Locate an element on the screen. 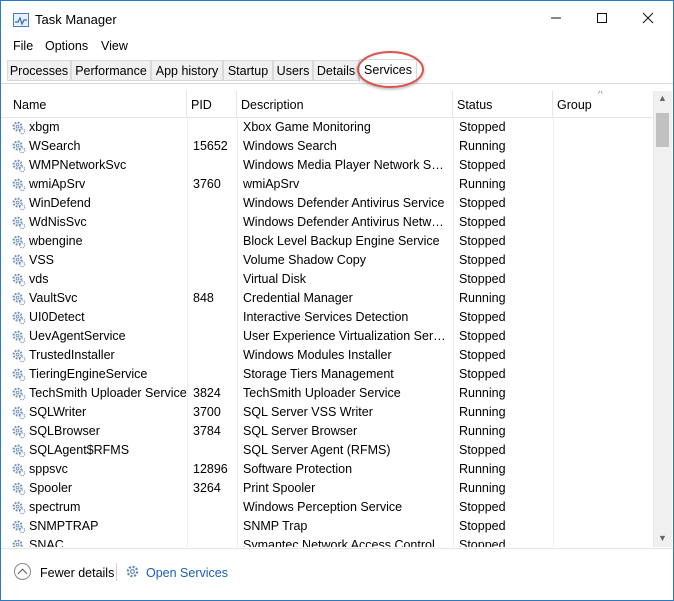 The width and height of the screenshot is (674, 601). open-services-link: Open Services is located at coordinates (187, 573).